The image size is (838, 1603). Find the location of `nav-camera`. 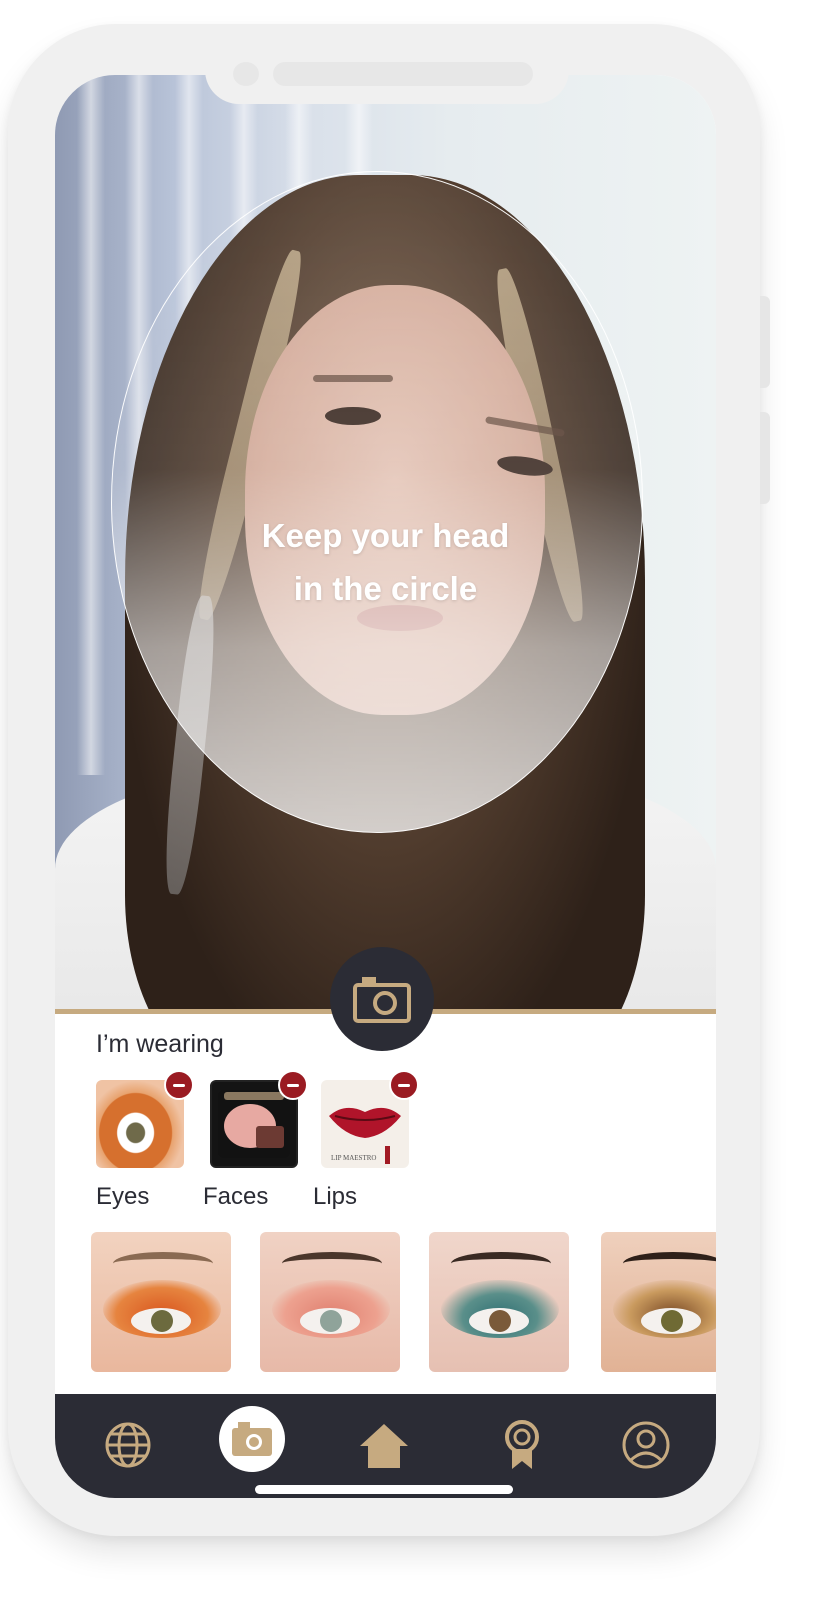

nav-camera is located at coordinates (252, 1439).